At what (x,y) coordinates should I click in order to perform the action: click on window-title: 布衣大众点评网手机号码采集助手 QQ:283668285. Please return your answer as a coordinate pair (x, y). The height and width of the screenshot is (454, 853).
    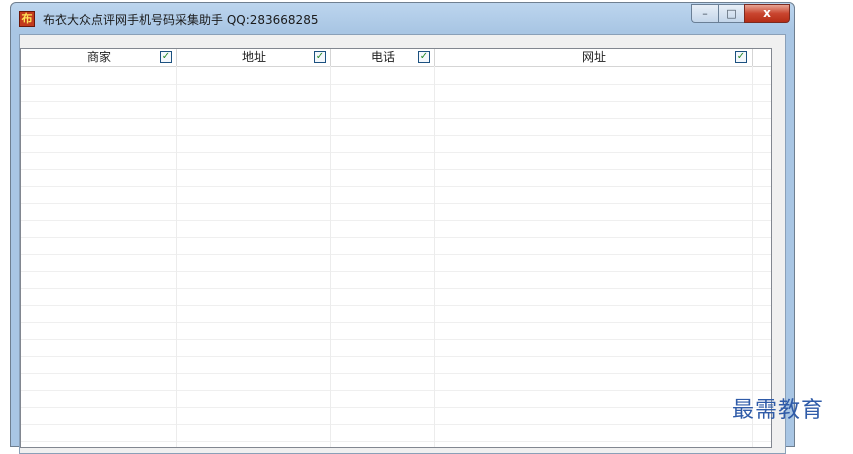
    Looking at the image, I should click on (181, 20).